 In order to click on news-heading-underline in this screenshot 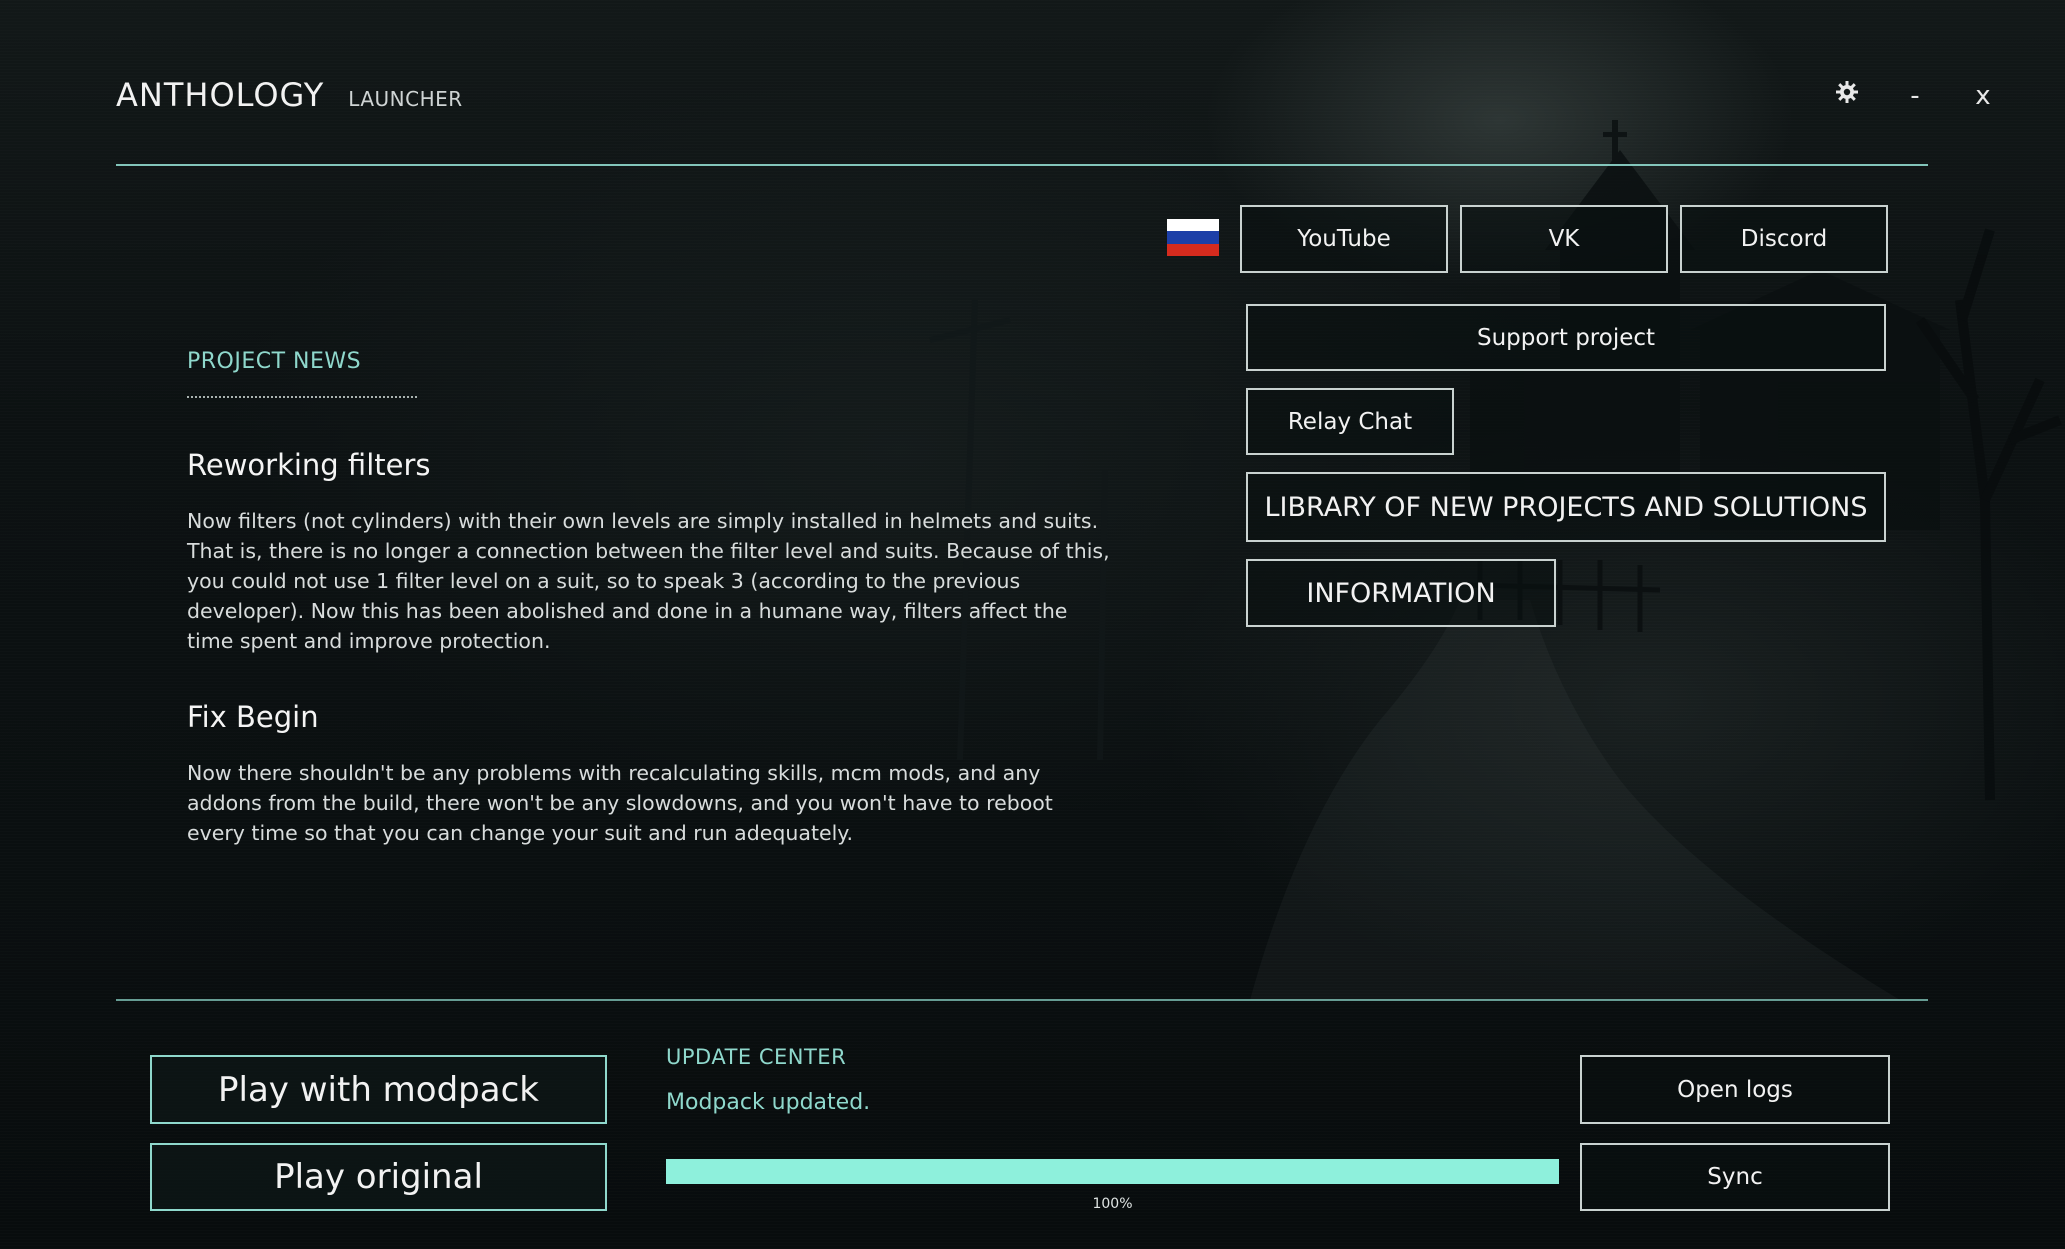, I will do `click(302, 397)`.